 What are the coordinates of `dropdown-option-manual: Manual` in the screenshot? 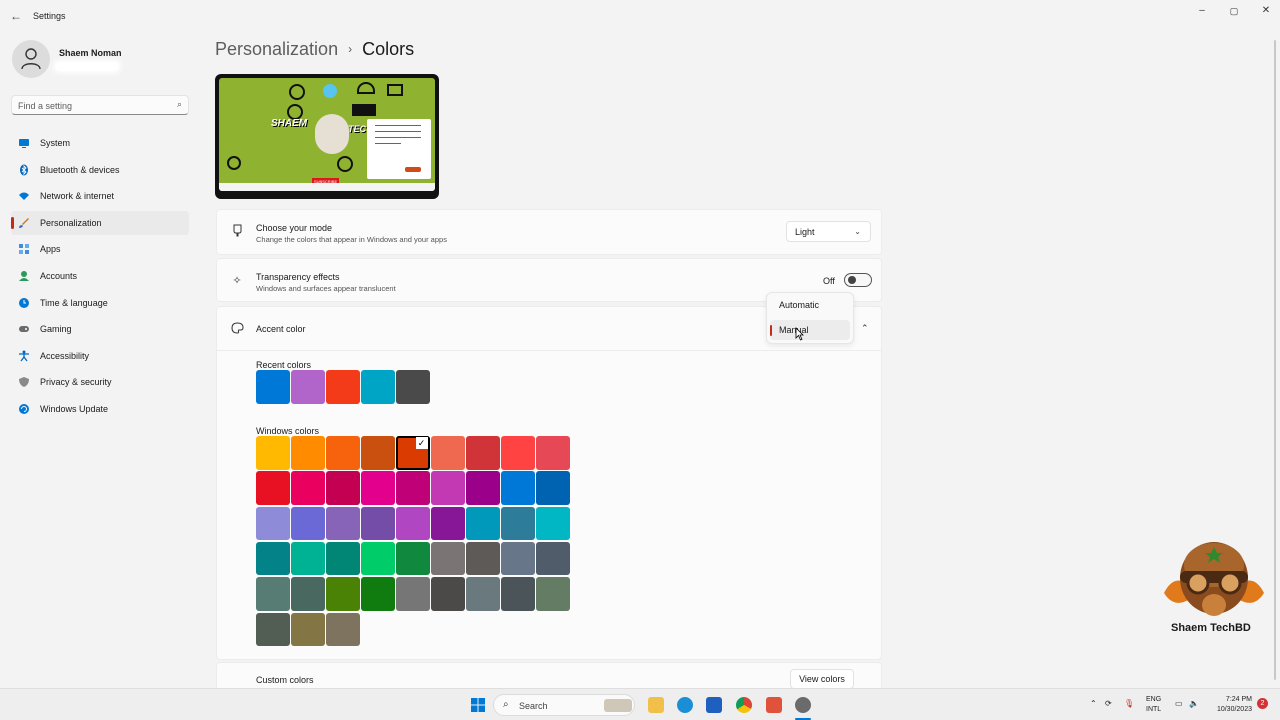 It's located at (810, 330).